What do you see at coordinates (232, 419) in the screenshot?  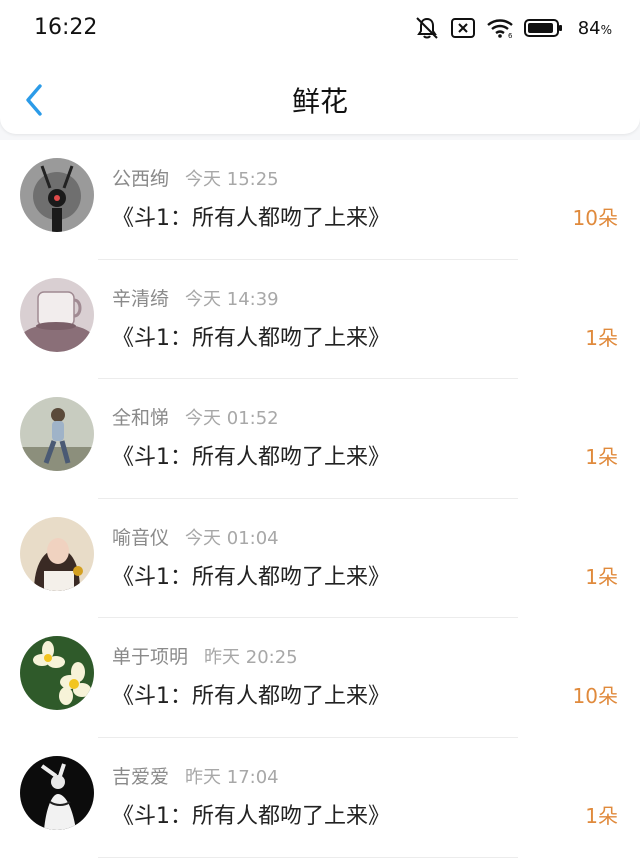 I see `timestamp: 今天 01:52` at bounding box center [232, 419].